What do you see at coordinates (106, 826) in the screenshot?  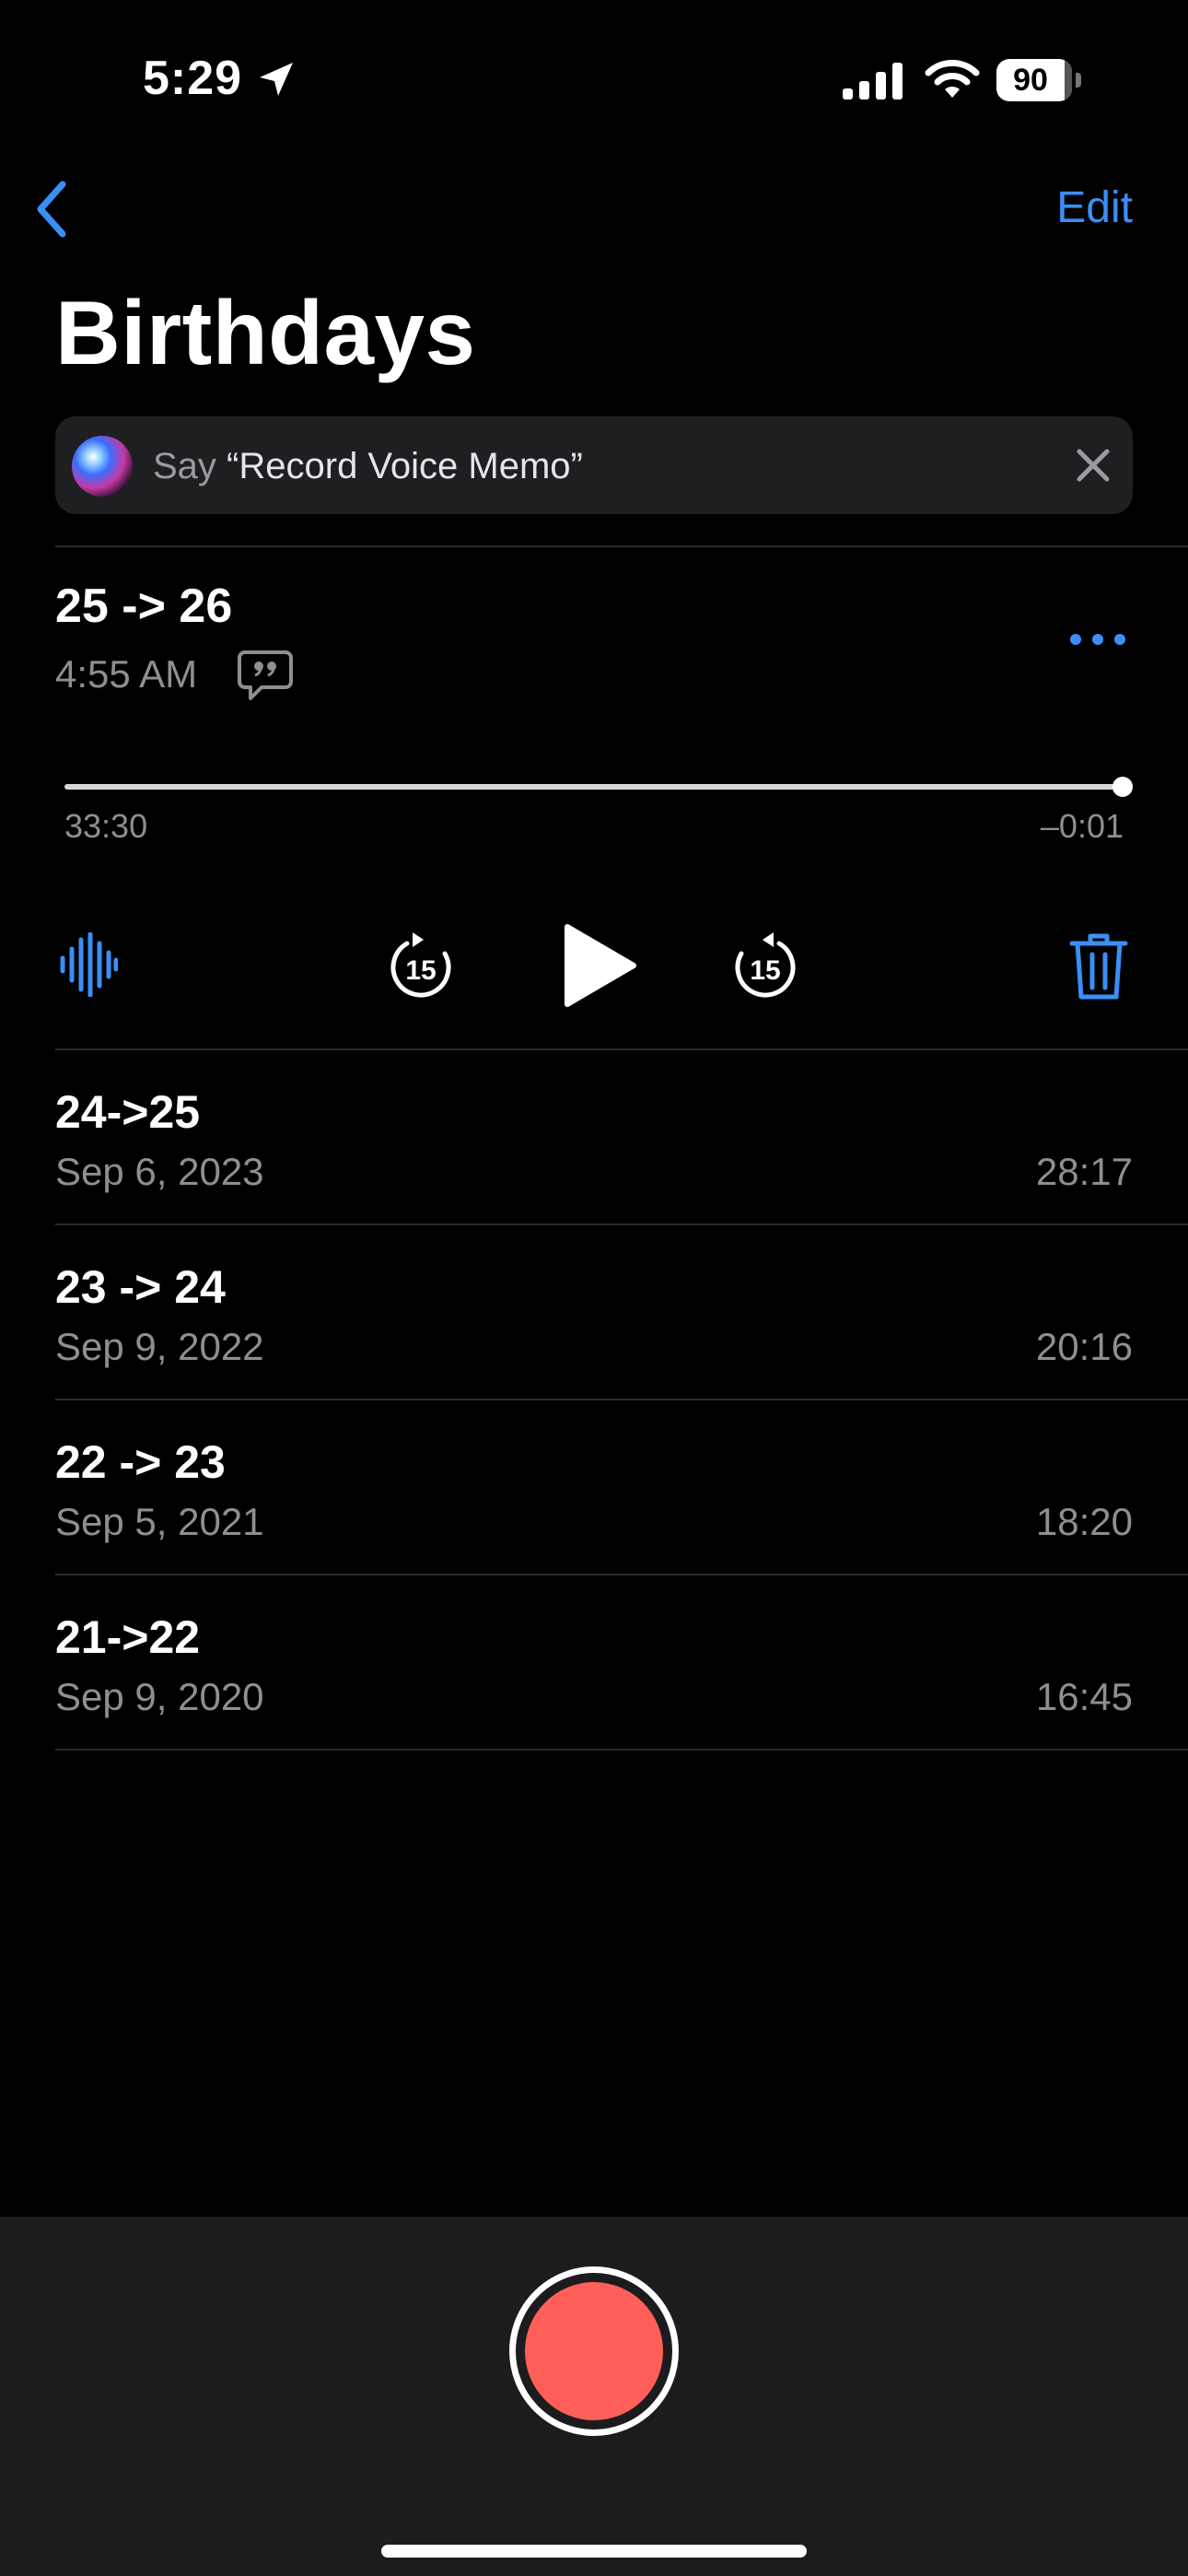 I see `elapsed-time: 33:30` at bounding box center [106, 826].